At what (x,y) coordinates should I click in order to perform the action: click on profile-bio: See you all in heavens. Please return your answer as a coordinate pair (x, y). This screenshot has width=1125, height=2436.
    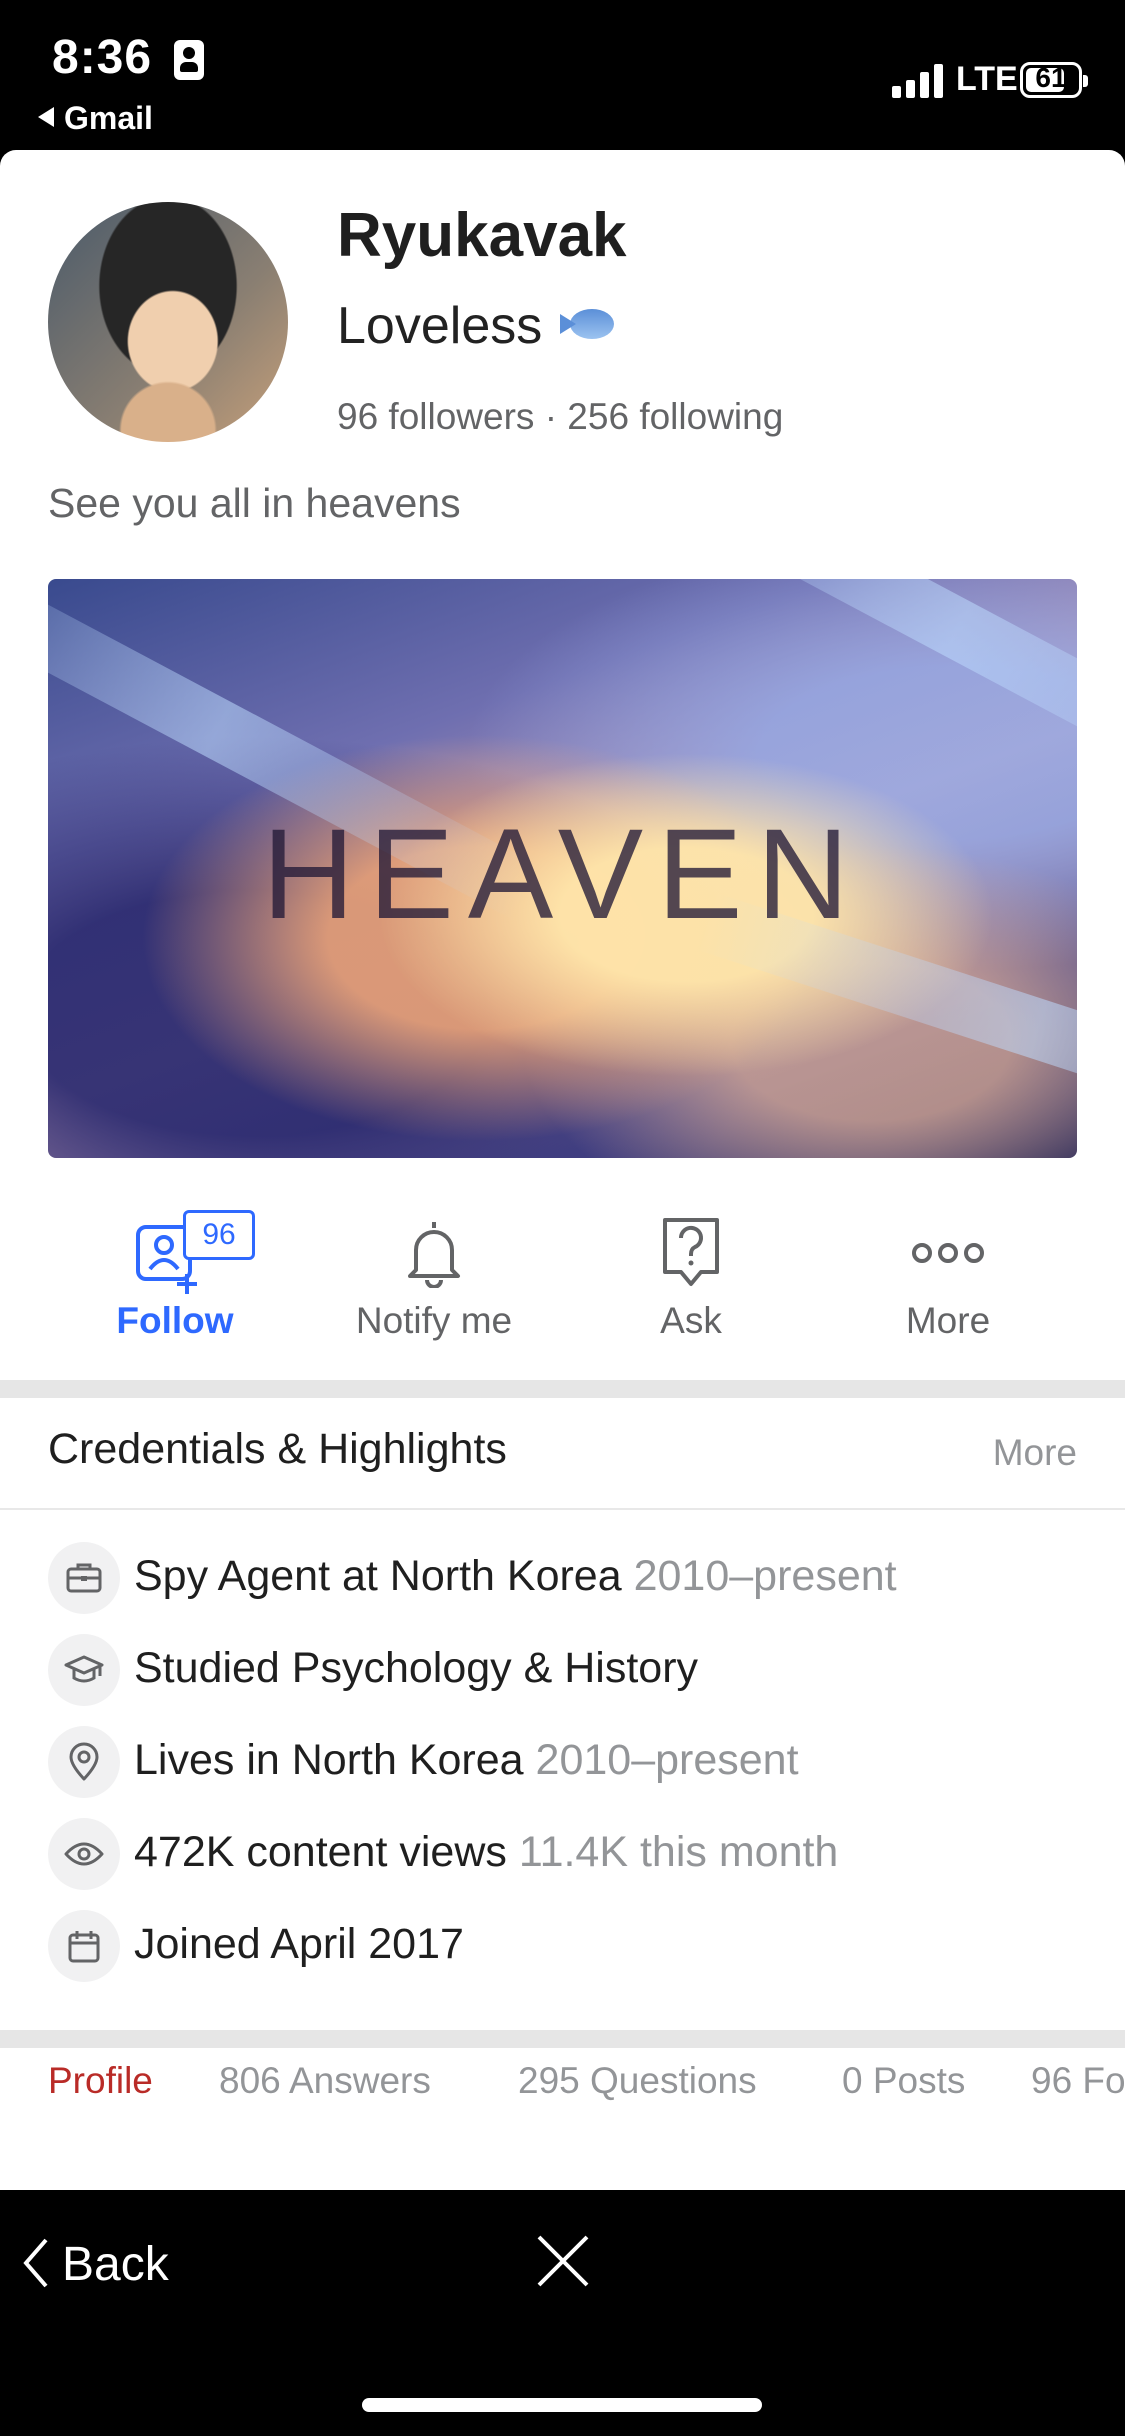
    Looking at the image, I should click on (254, 503).